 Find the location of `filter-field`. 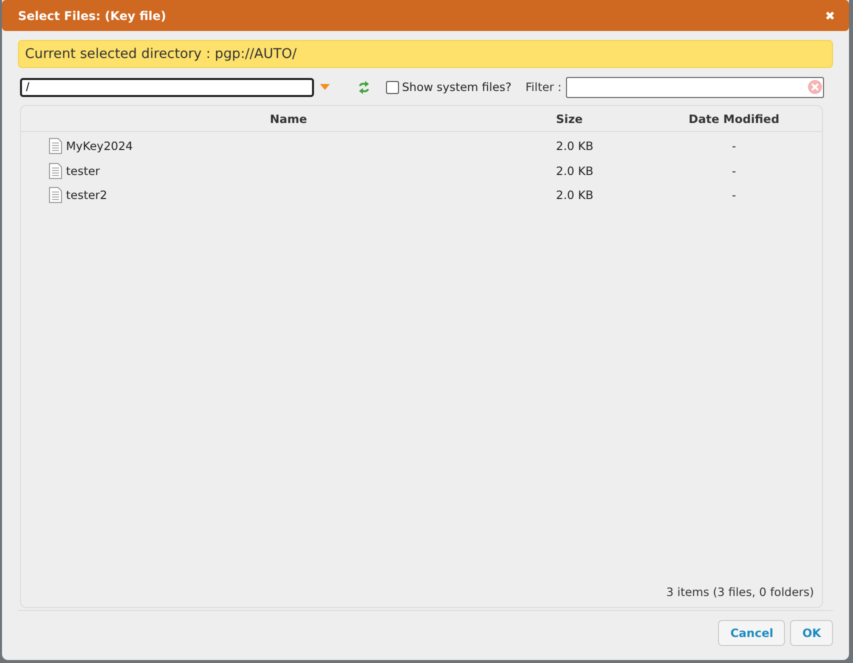

filter-field is located at coordinates (695, 87).